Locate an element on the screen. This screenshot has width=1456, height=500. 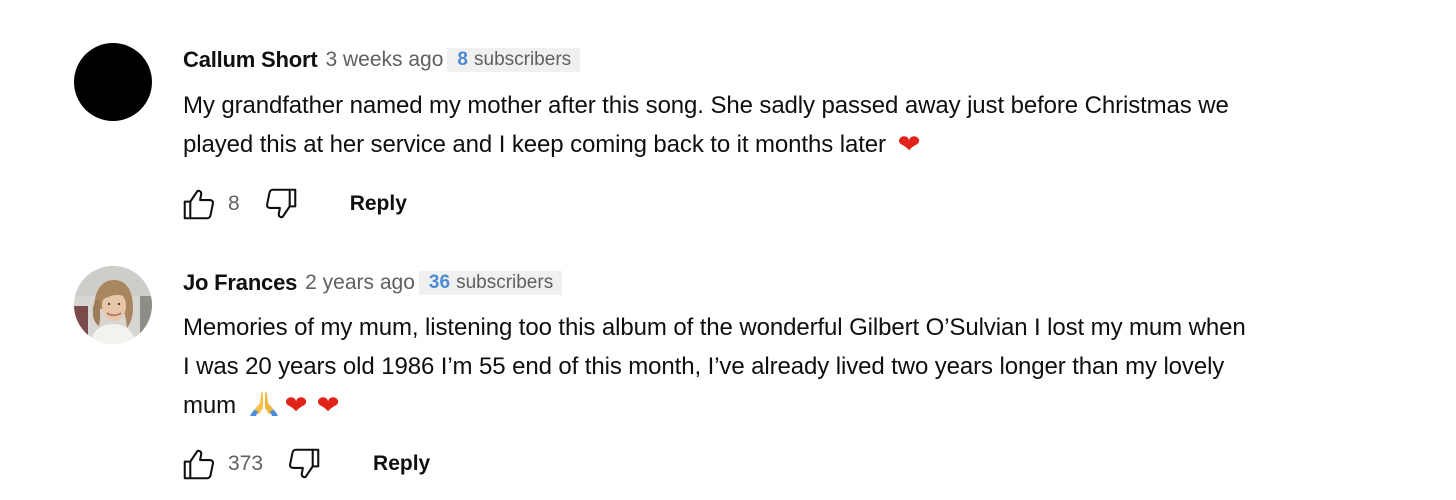
like-count: 373 is located at coordinates (246, 463).